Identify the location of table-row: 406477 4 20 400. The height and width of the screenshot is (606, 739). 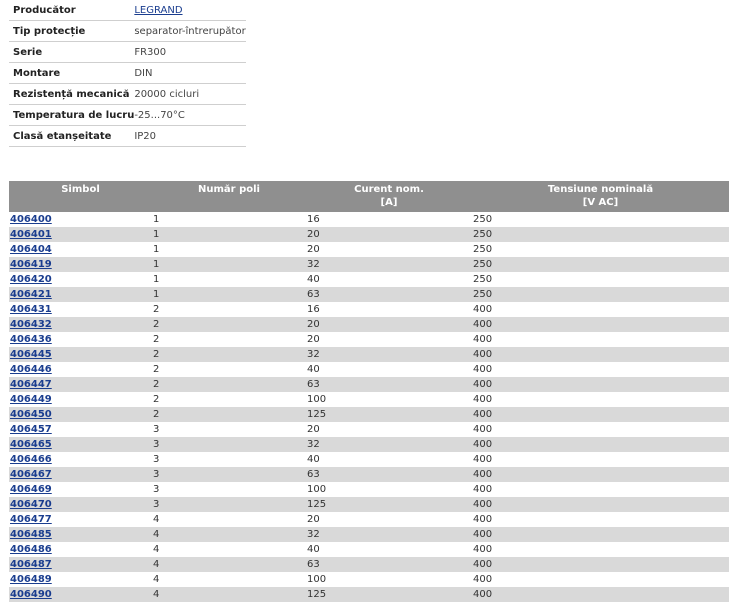
(369, 519).